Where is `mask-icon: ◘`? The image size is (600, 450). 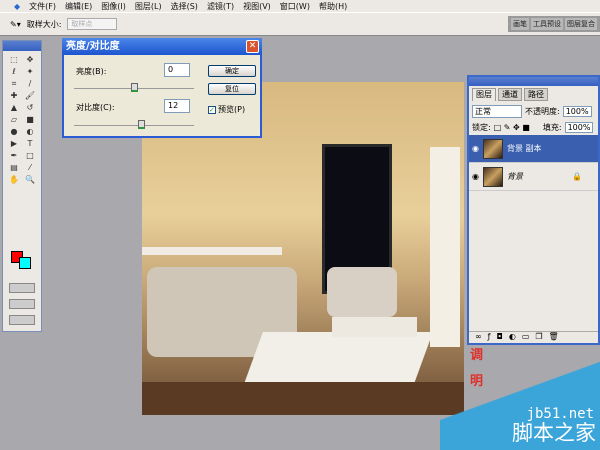 mask-icon: ◘ is located at coordinates (500, 337).